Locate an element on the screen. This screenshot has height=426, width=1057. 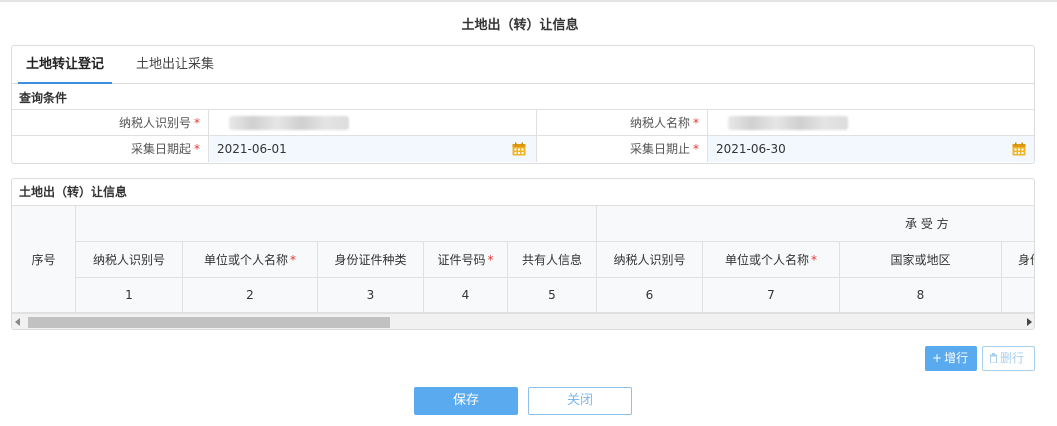
query-row-taxpayer: 纳税人识别号 * 纳税人名称 * is located at coordinates (523, 123).